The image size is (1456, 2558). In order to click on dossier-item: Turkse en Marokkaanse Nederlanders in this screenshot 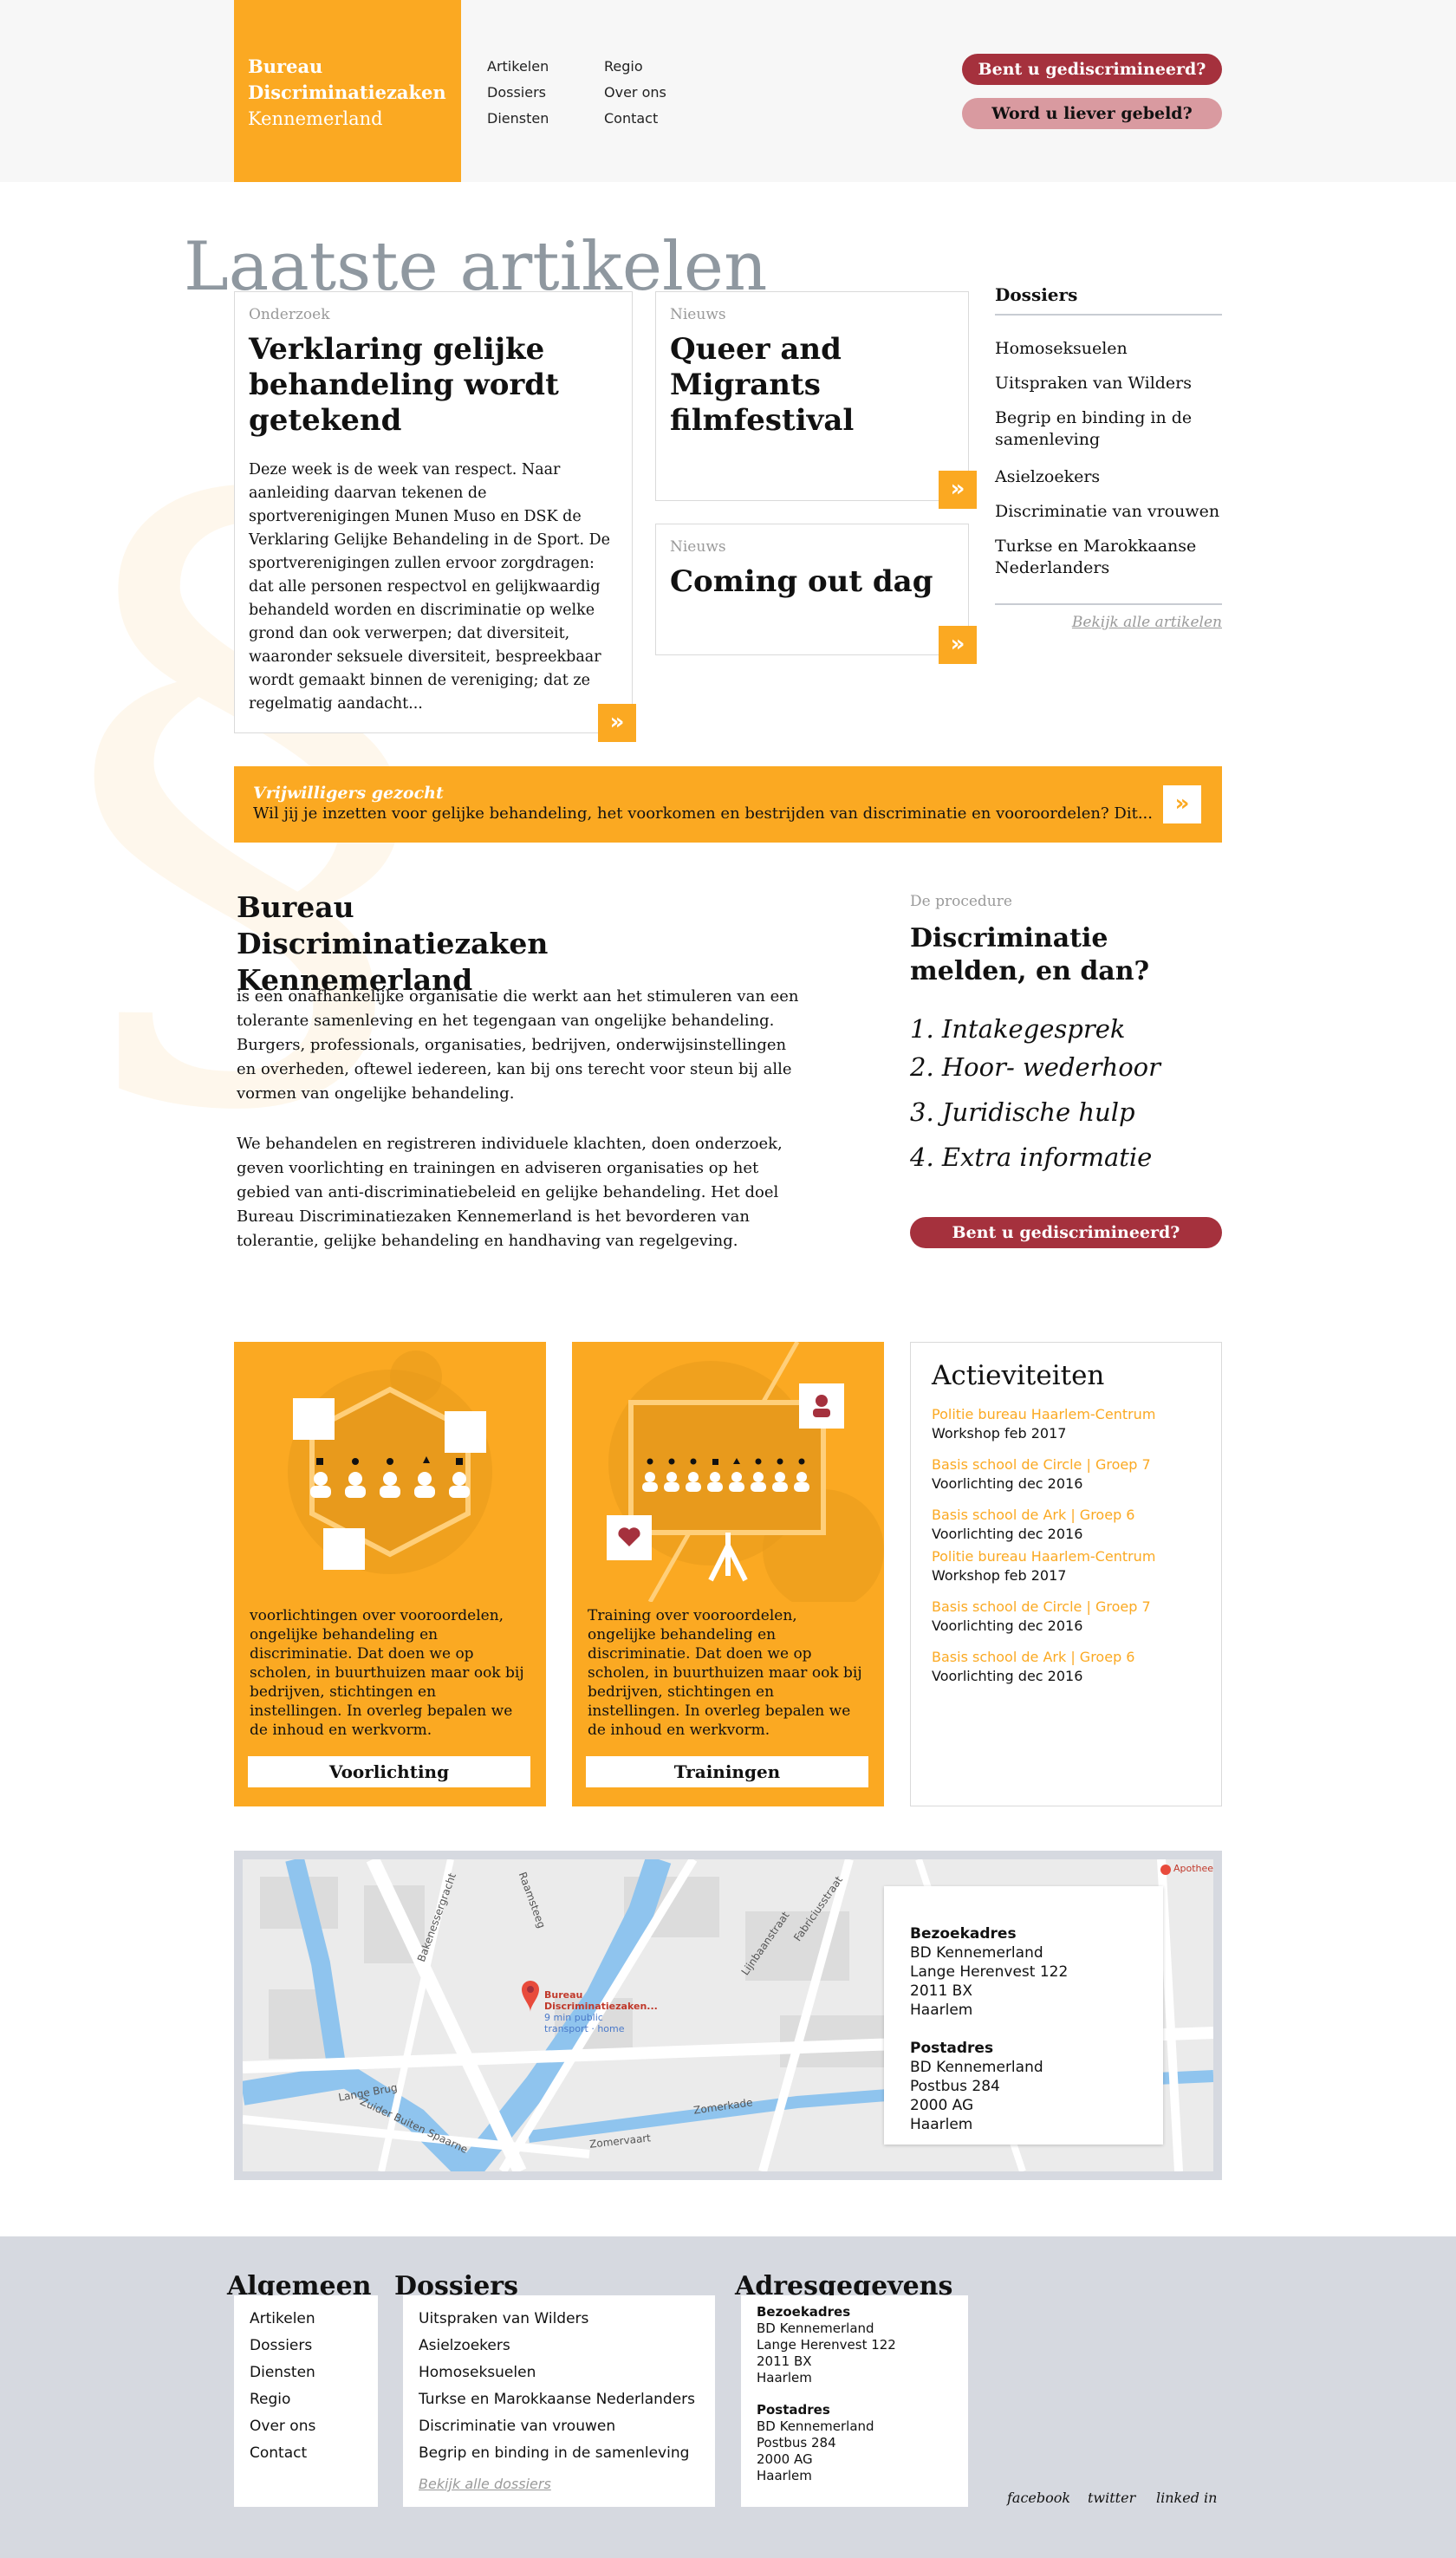, I will do `click(1108, 557)`.